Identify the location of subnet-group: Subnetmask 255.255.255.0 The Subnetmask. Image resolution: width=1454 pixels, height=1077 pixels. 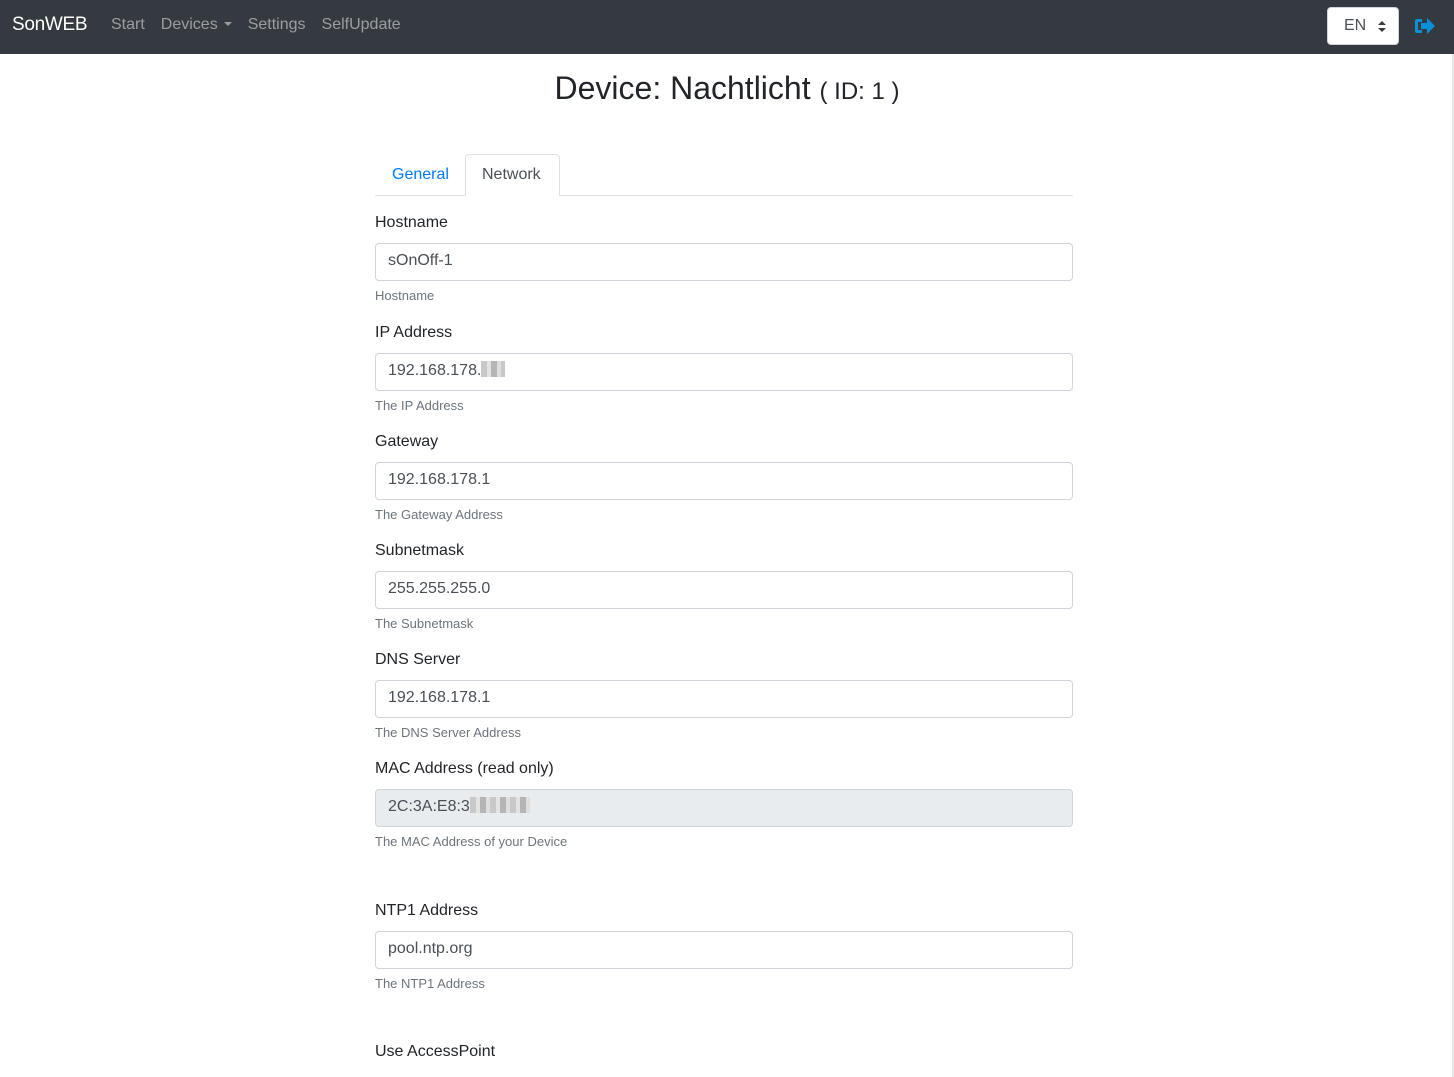
(724, 586).